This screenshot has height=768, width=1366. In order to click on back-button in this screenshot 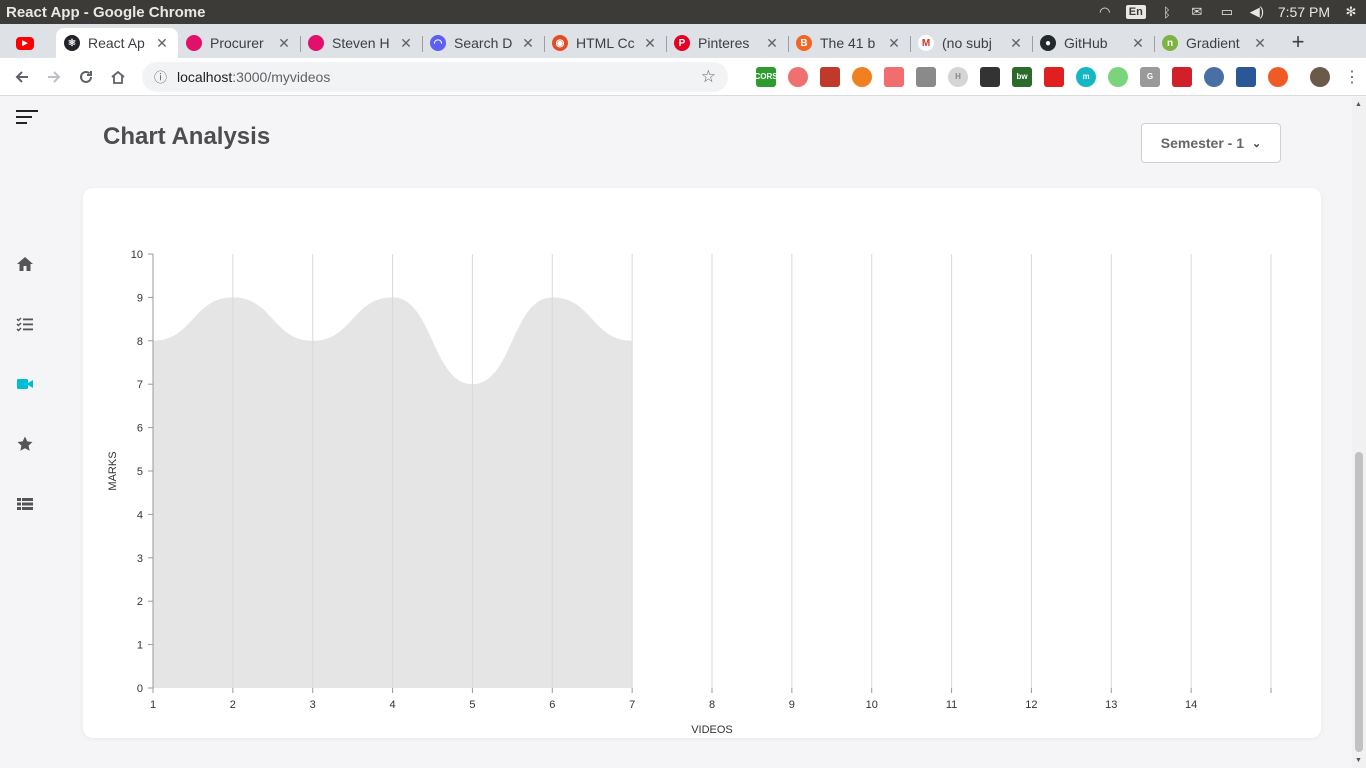, I will do `click(22, 77)`.